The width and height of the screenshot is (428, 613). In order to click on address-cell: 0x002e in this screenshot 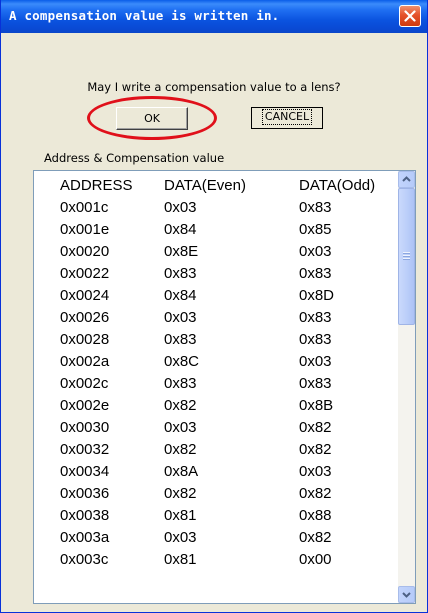, I will do `click(85, 405)`.